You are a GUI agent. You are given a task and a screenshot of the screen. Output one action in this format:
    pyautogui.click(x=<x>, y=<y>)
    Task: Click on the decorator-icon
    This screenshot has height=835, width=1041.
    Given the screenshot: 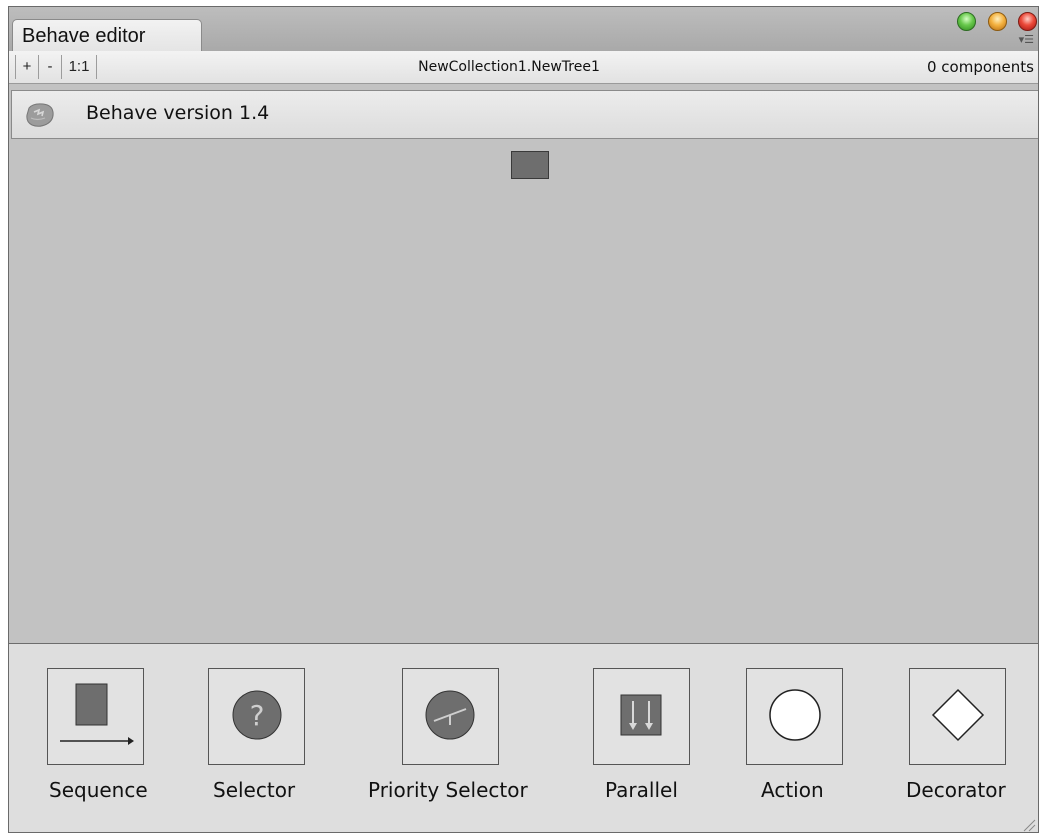 What is the action you would take?
    pyautogui.click(x=958, y=715)
    